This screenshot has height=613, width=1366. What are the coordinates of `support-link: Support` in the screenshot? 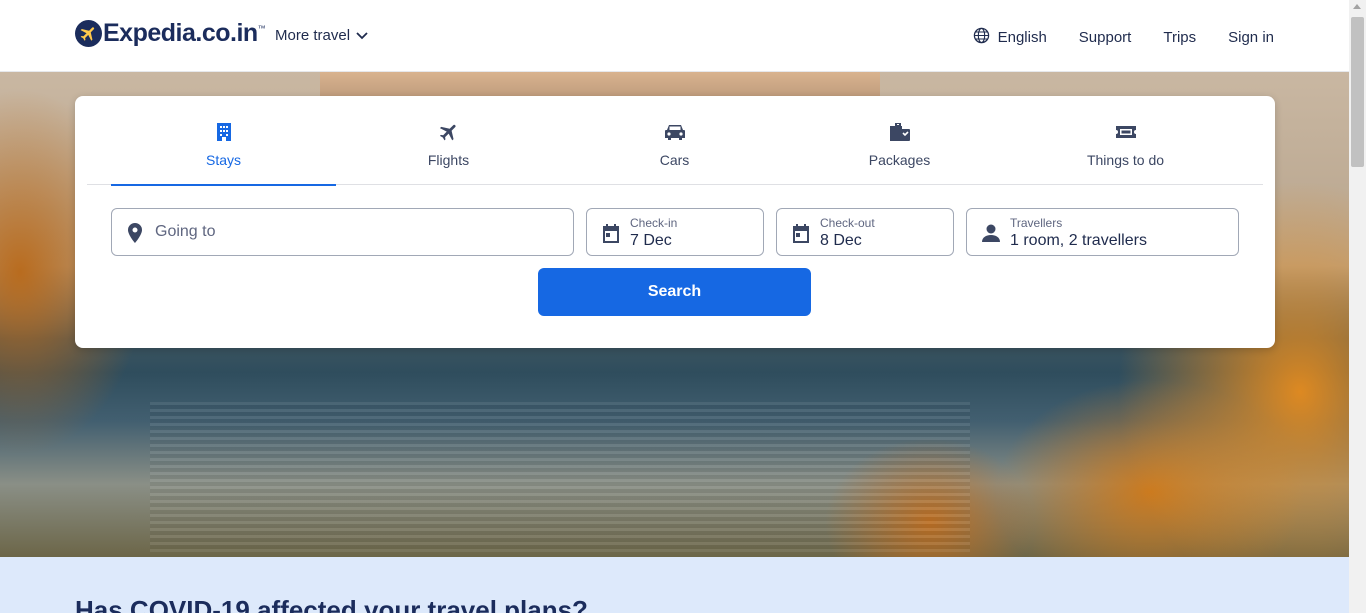 It's located at (1105, 37).